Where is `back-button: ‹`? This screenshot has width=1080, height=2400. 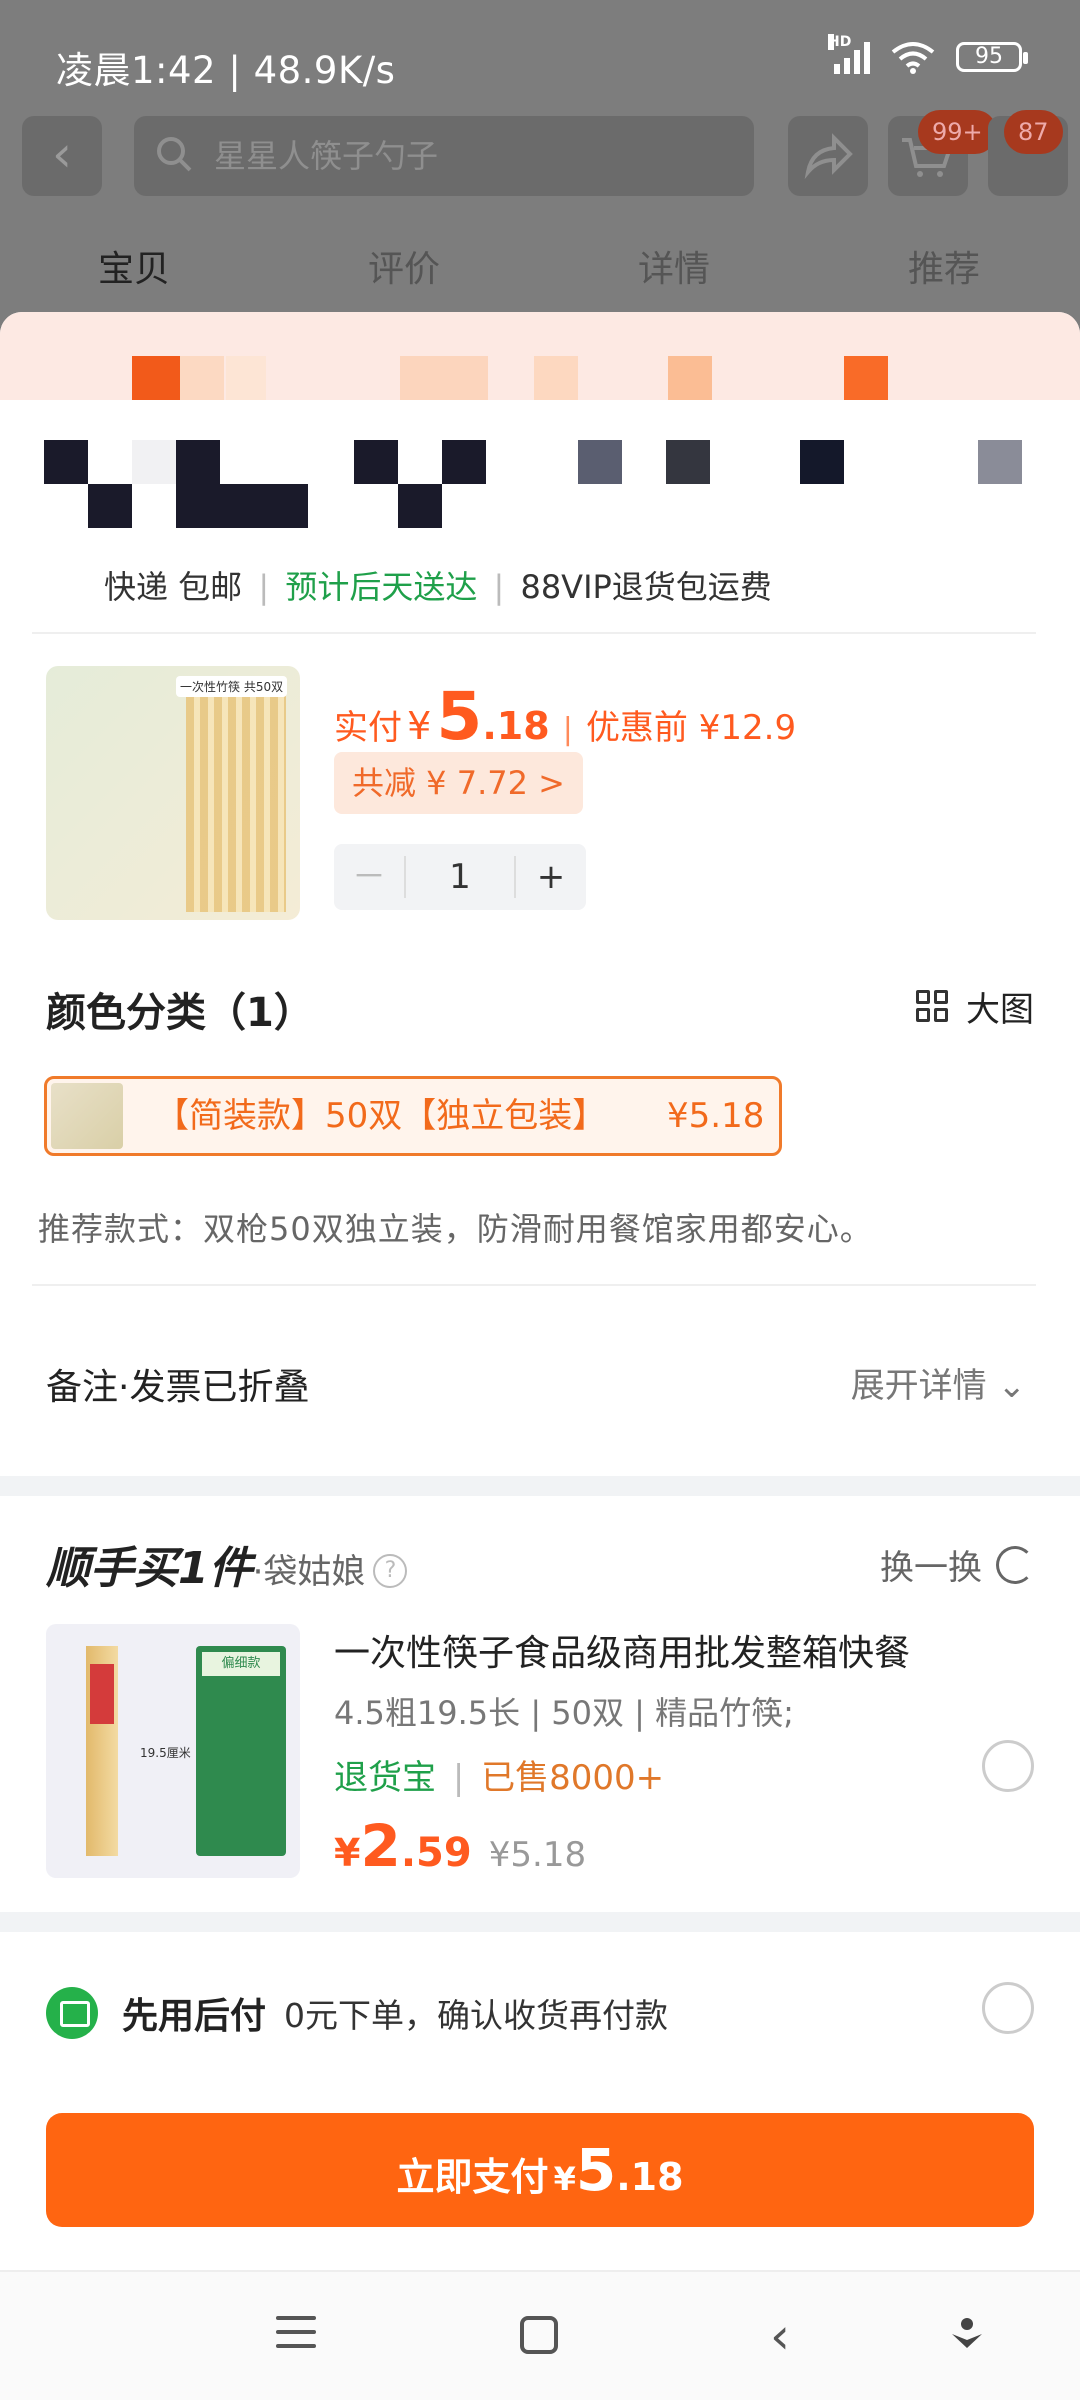 back-button: ‹ is located at coordinates (62, 156).